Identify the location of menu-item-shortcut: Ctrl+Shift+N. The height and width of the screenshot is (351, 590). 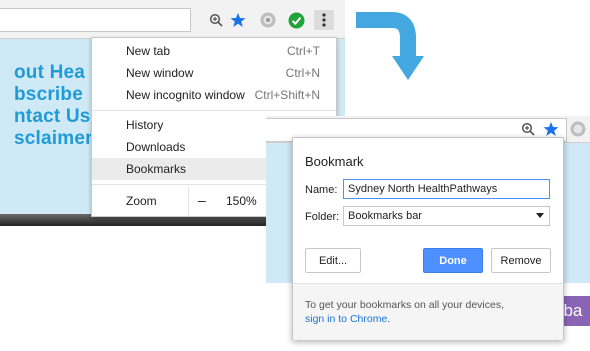
(287, 95).